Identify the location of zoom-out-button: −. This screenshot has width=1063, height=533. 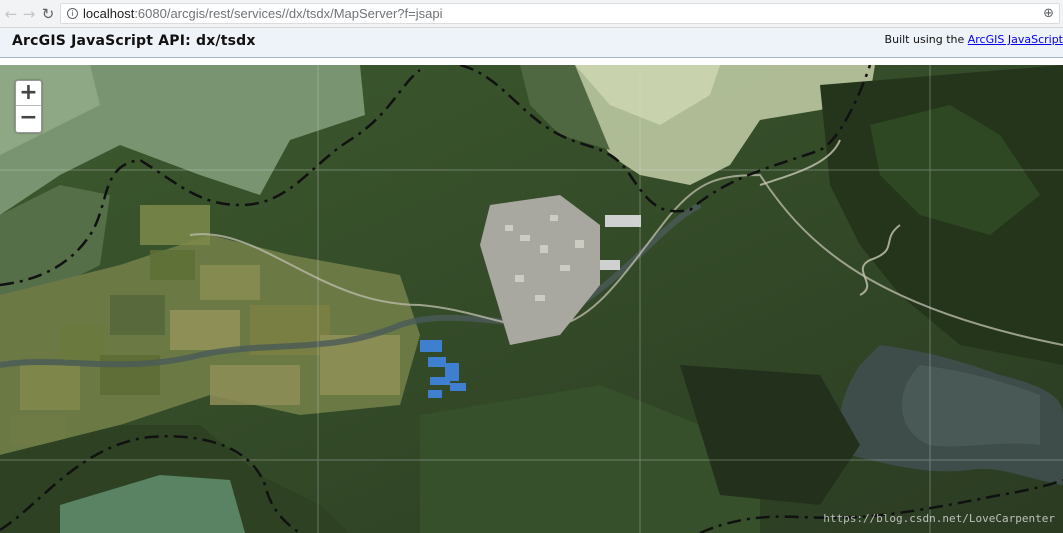
(28, 118).